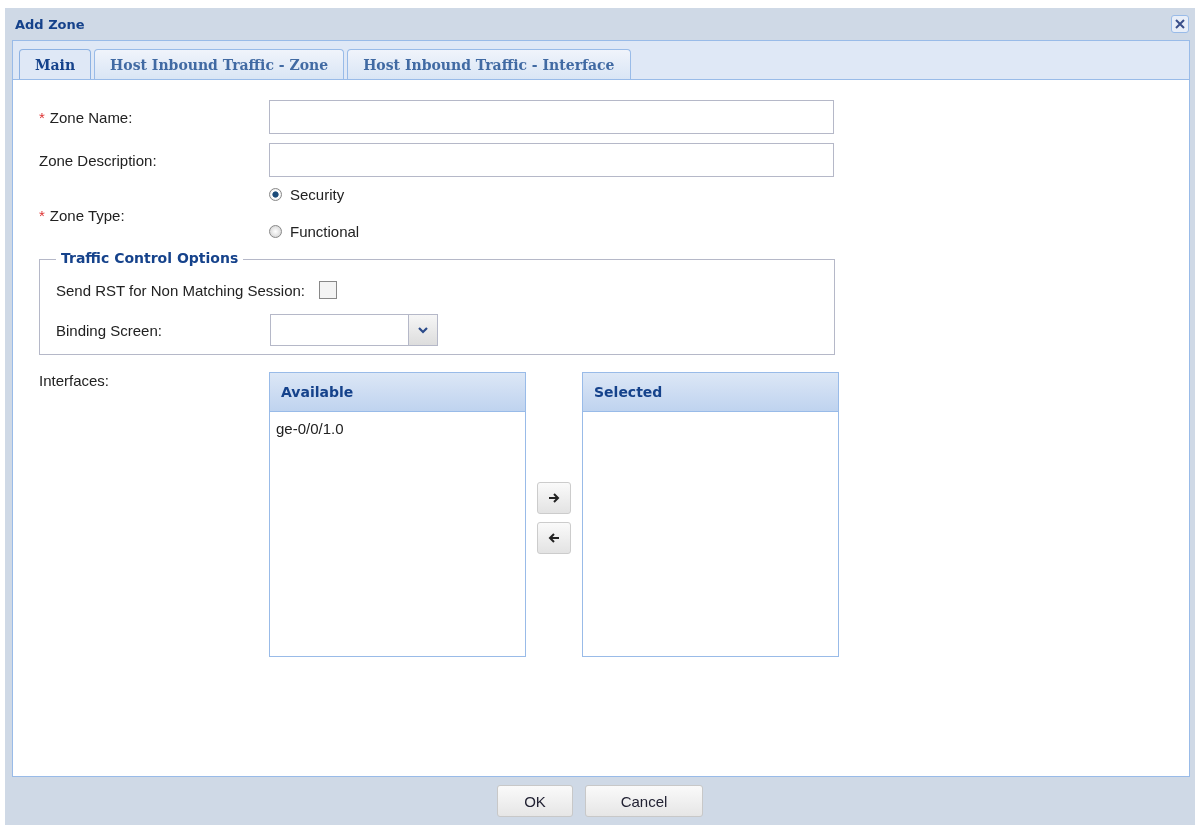 This screenshot has height=825, width=1195. I want to click on move-right-button, so click(554, 498).